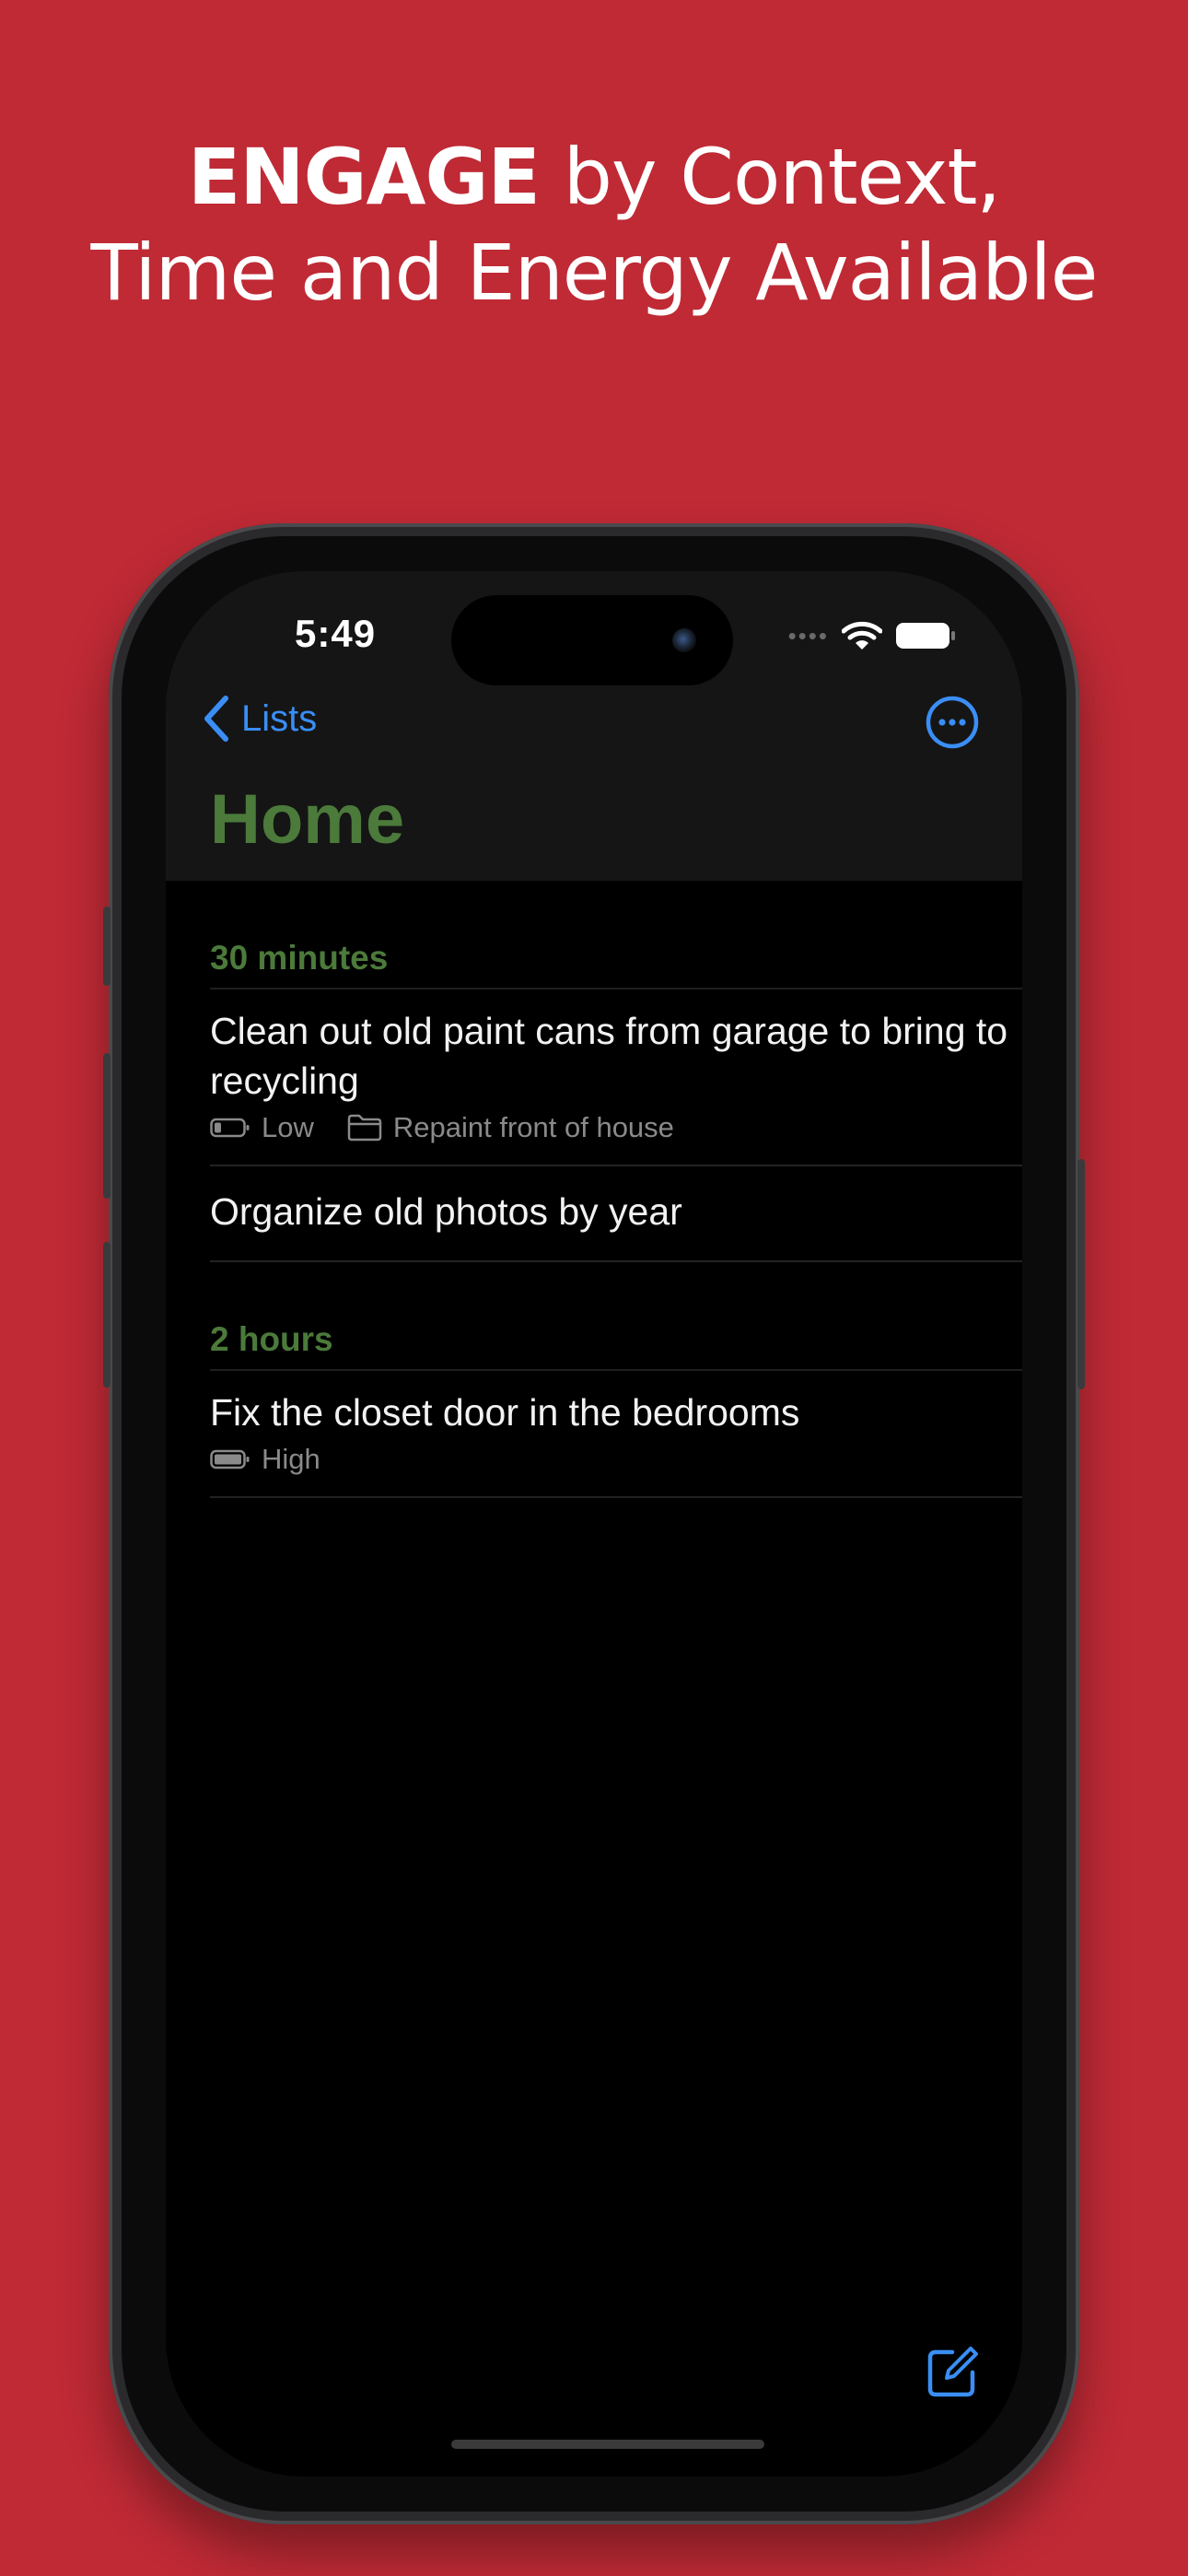  Describe the element at coordinates (808, 635) in the screenshot. I see `signal-dots-icon: ••••` at that location.